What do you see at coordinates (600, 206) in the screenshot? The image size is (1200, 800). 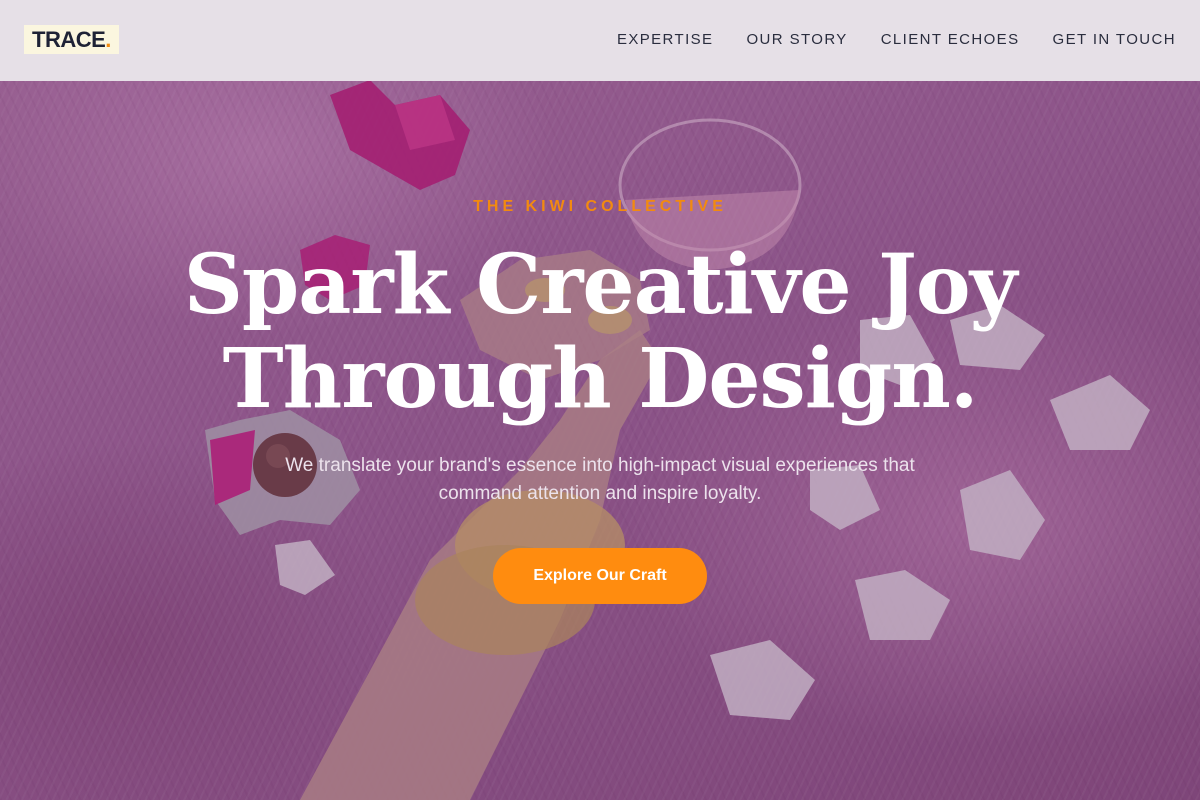 I see `hero-eyebrow: THE KIWI COLLECTIVE` at bounding box center [600, 206].